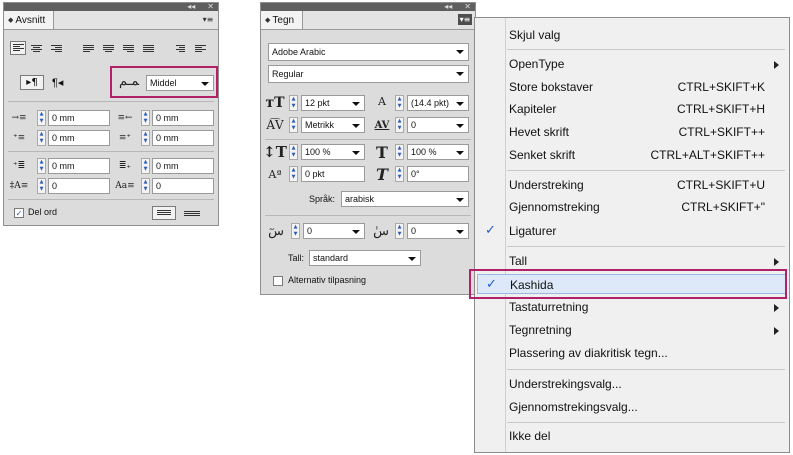 The image size is (793, 455). Describe the element at coordinates (29, 20) in the screenshot. I see `tab-paragraph: ◆ Avsnitt` at that location.